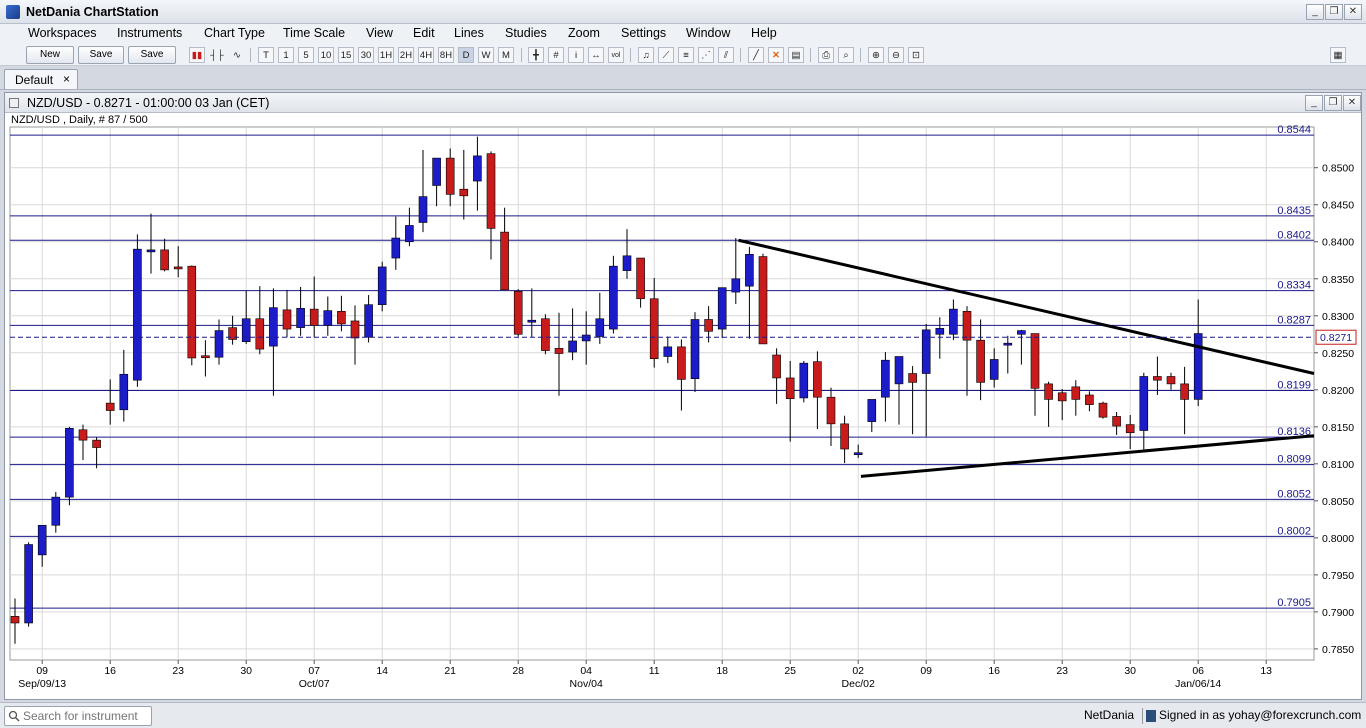 This screenshot has width=1366, height=728. What do you see at coordinates (424, 33) in the screenshot?
I see `menu-edit: Edit` at bounding box center [424, 33].